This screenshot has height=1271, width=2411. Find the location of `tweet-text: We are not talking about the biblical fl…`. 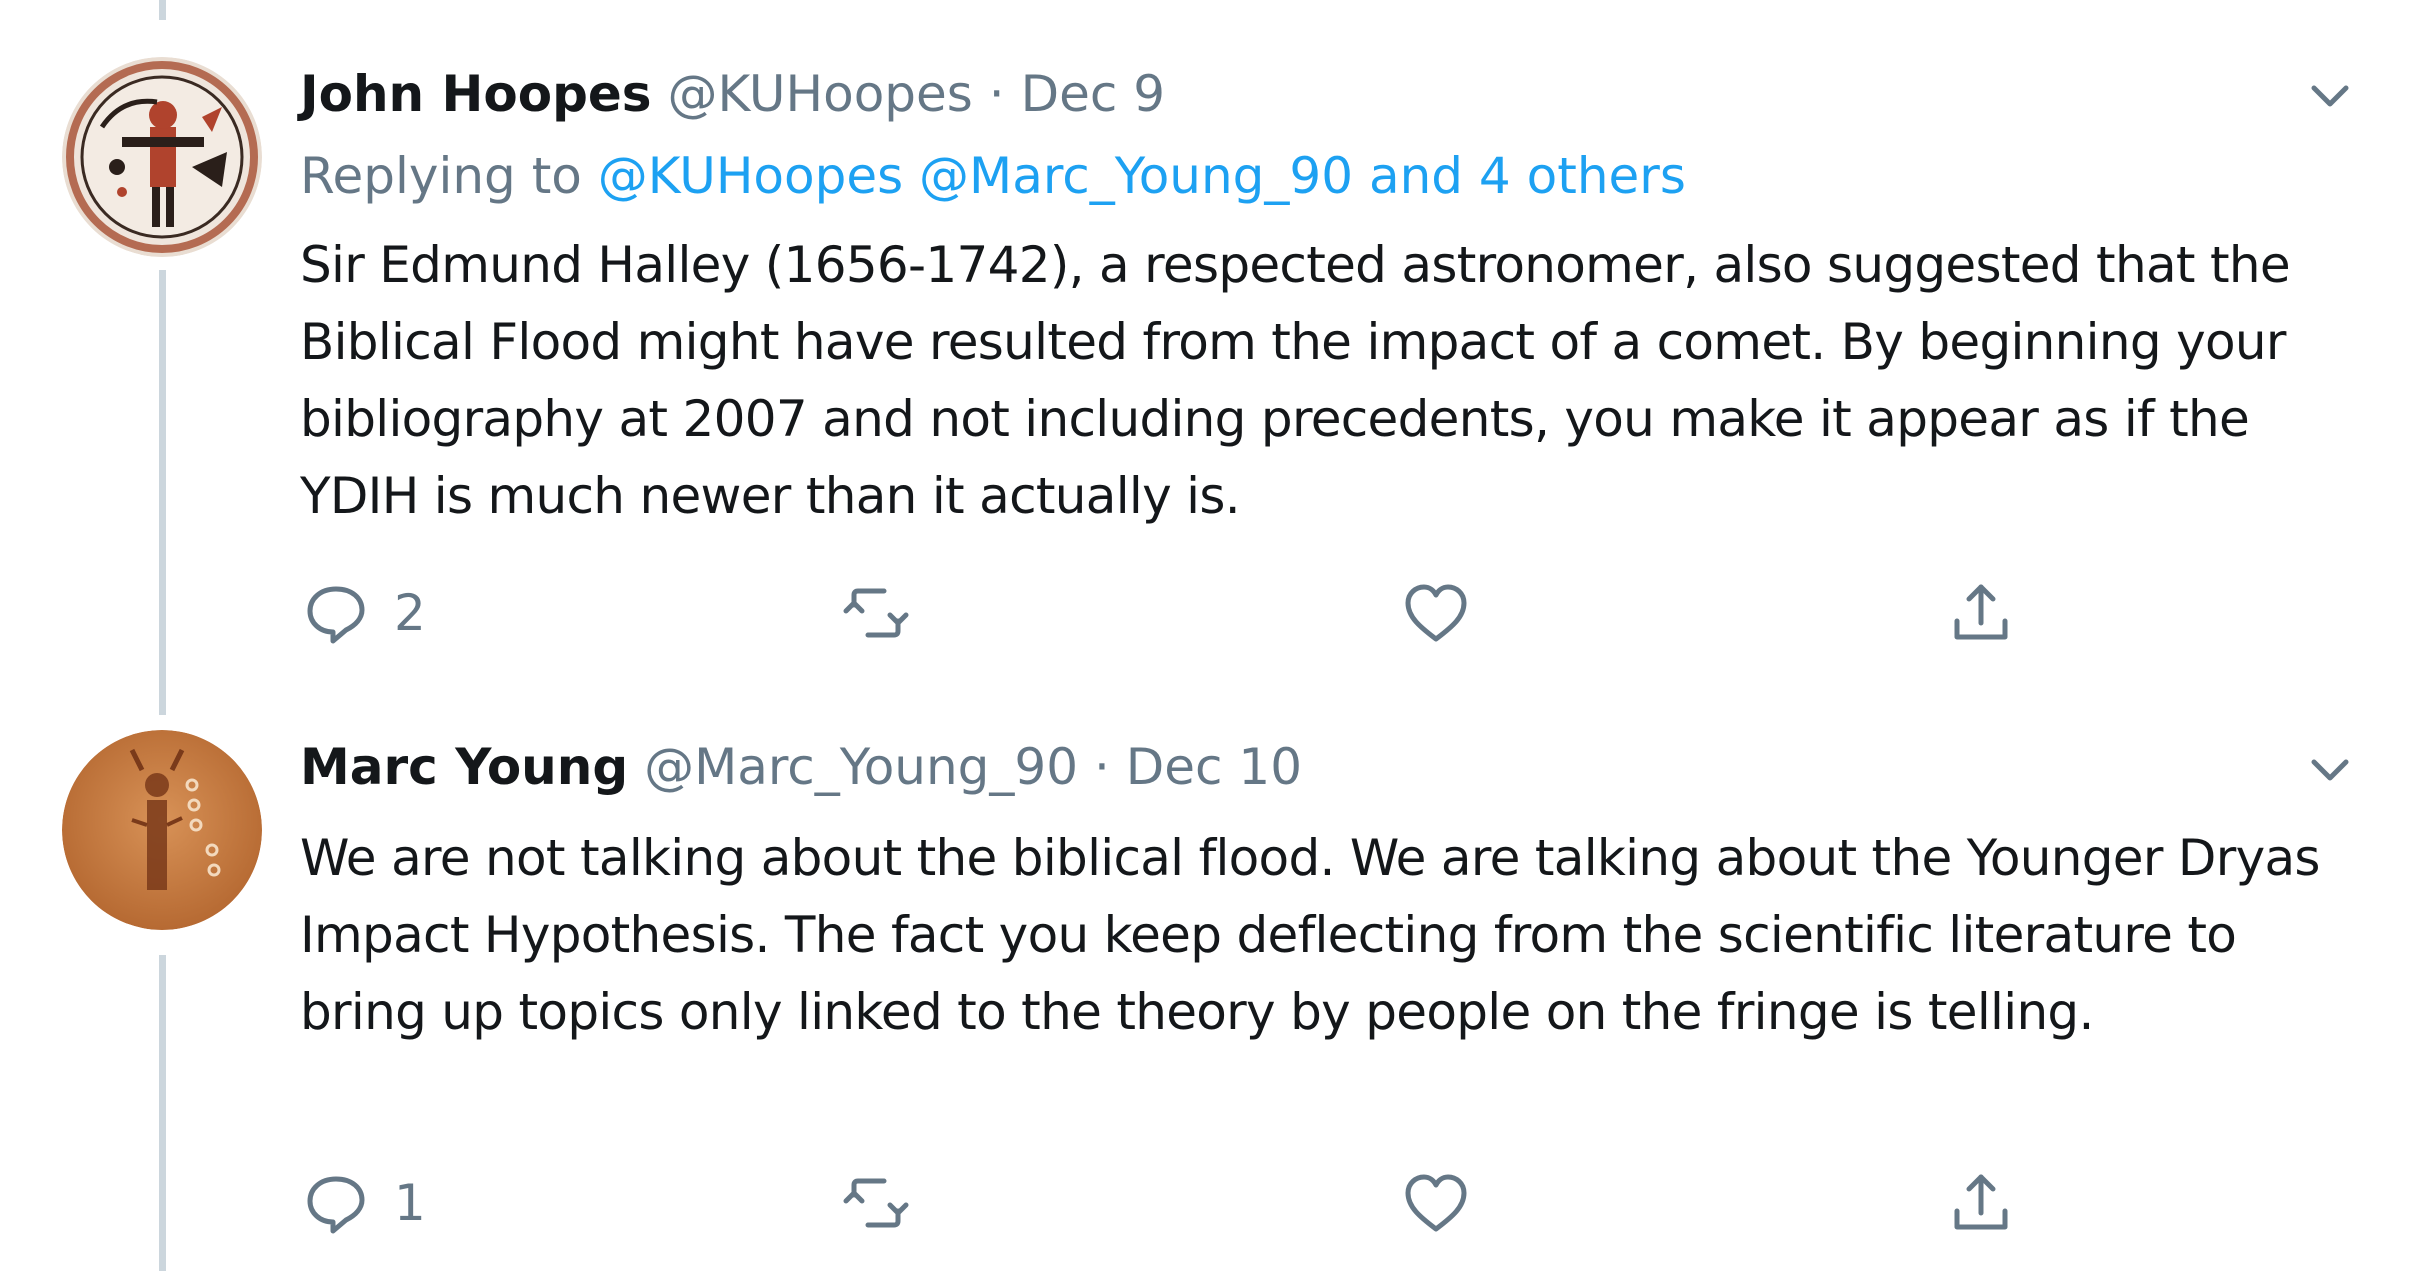

tweet-text: We are not talking about the biblical fl… is located at coordinates (1310, 935).